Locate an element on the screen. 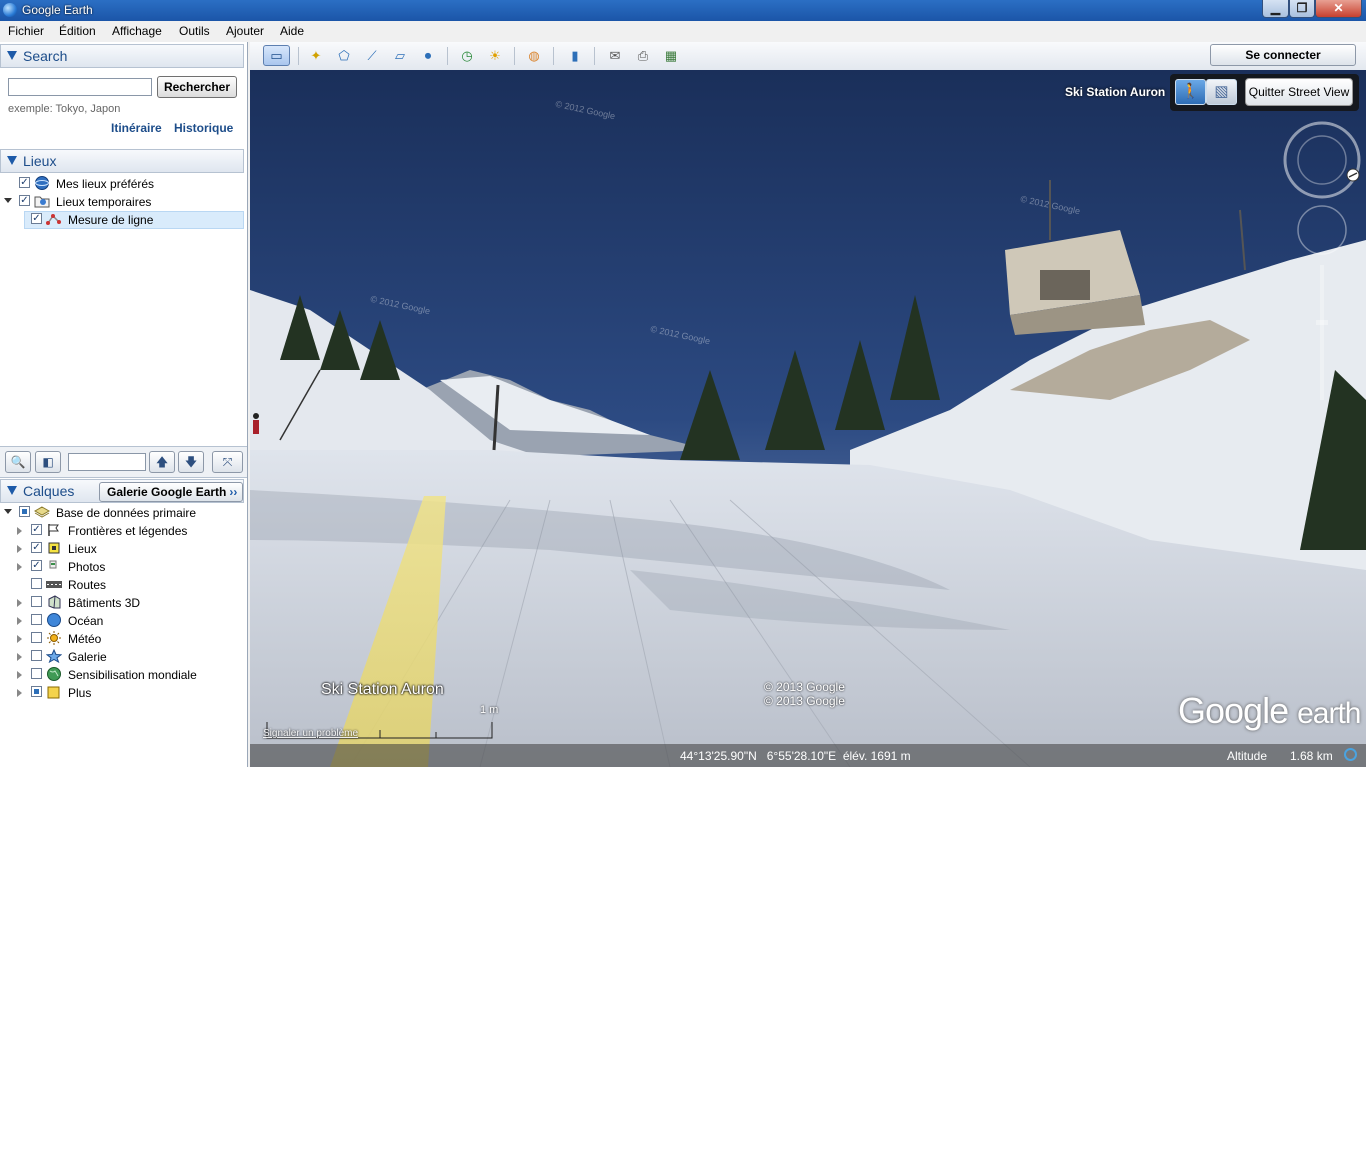 The image size is (1366, 1169). places-panel-header: Lieux is located at coordinates (122, 161).